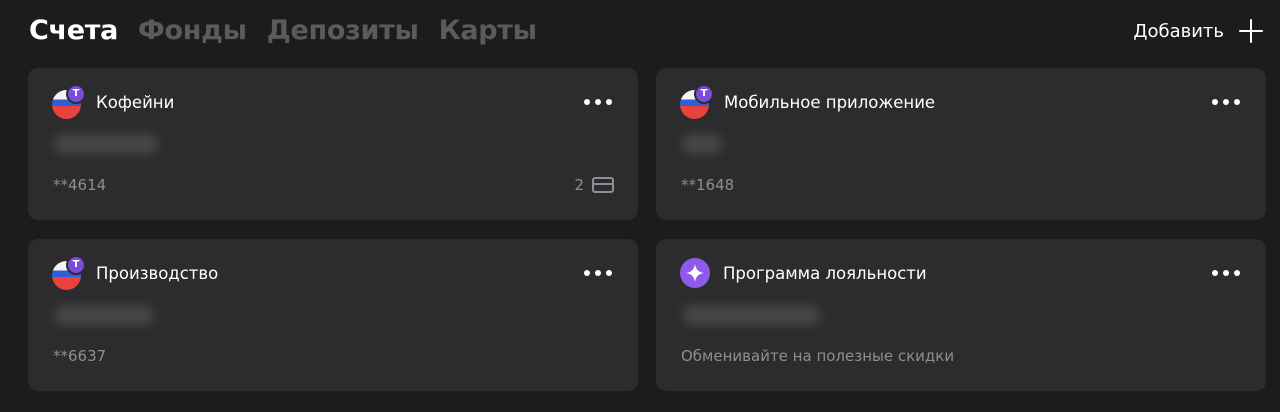  I want to click on sparkle-icon, so click(695, 273).